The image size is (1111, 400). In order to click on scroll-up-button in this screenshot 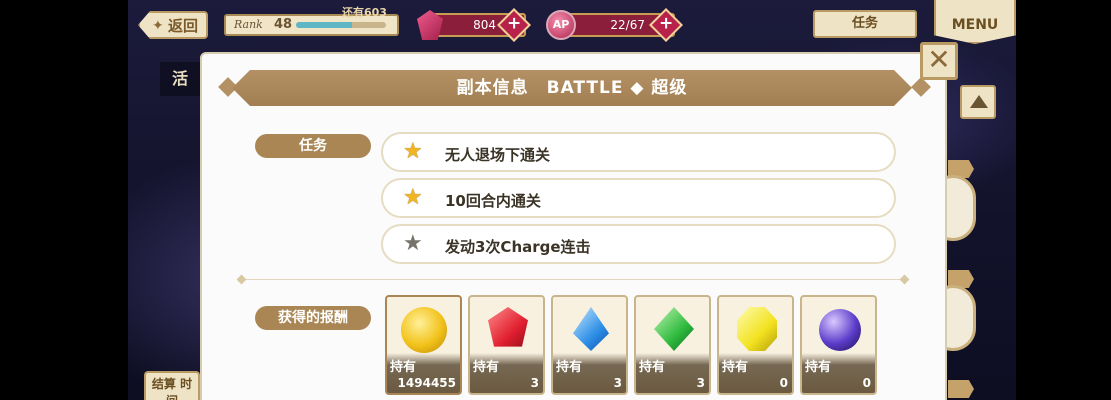, I will do `click(978, 102)`.